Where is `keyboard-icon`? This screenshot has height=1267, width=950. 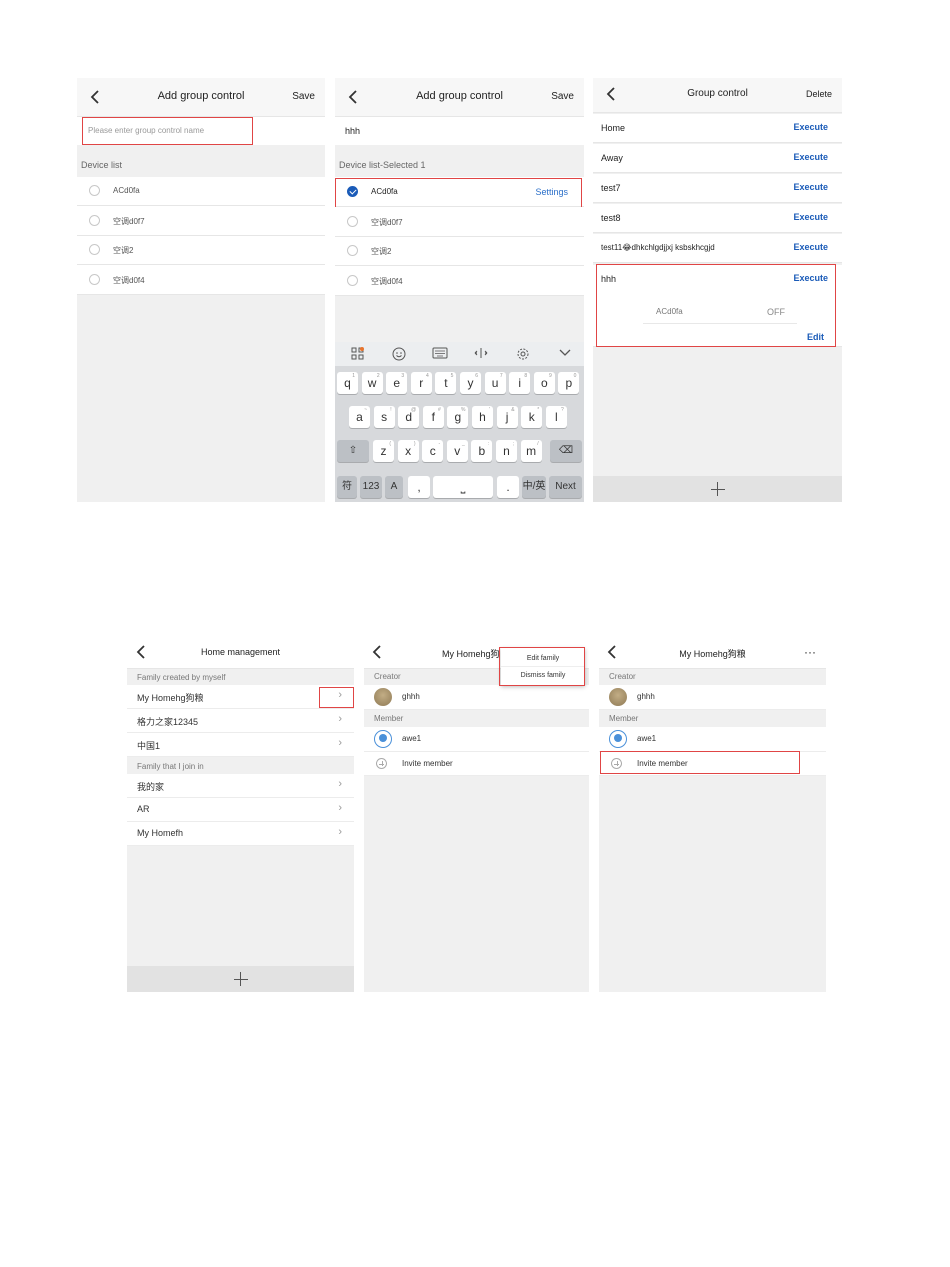
keyboard-icon is located at coordinates (440, 354).